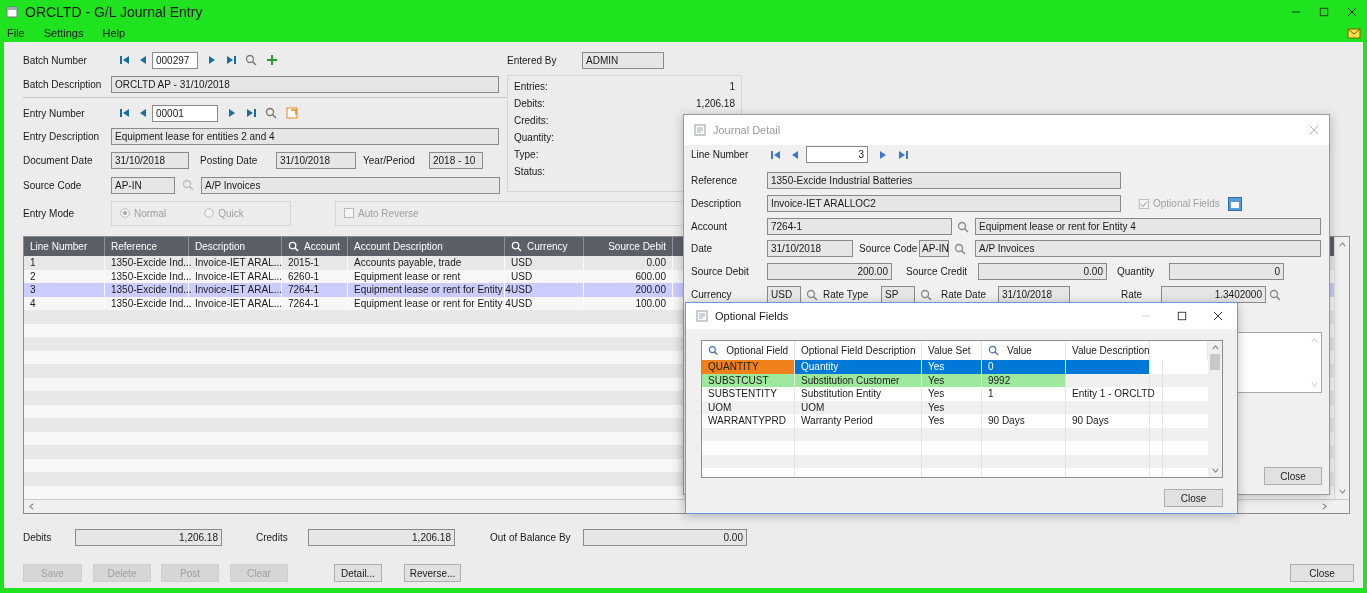 The height and width of the screenshot is (593, 1367). I want to click on summary-value: 1,206.18, so click(715, 103).